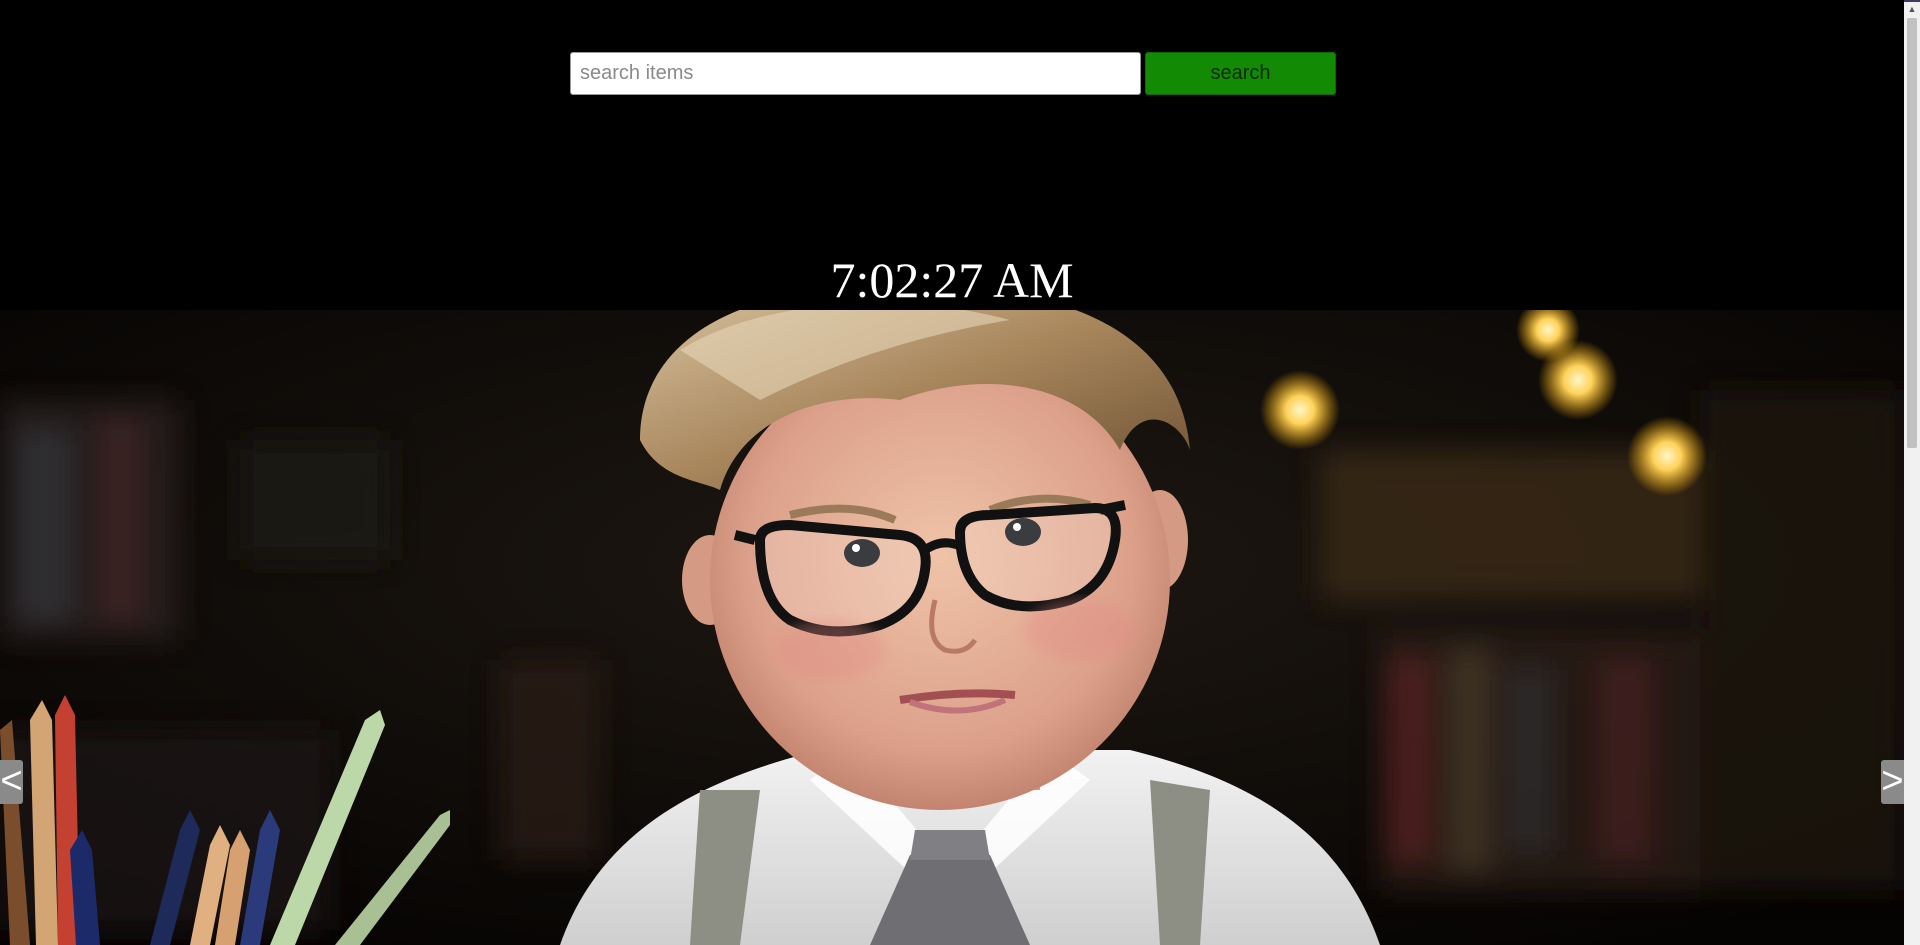  I want to click on scroll-up-arrow-icon: ▲, so click(1912, 9).